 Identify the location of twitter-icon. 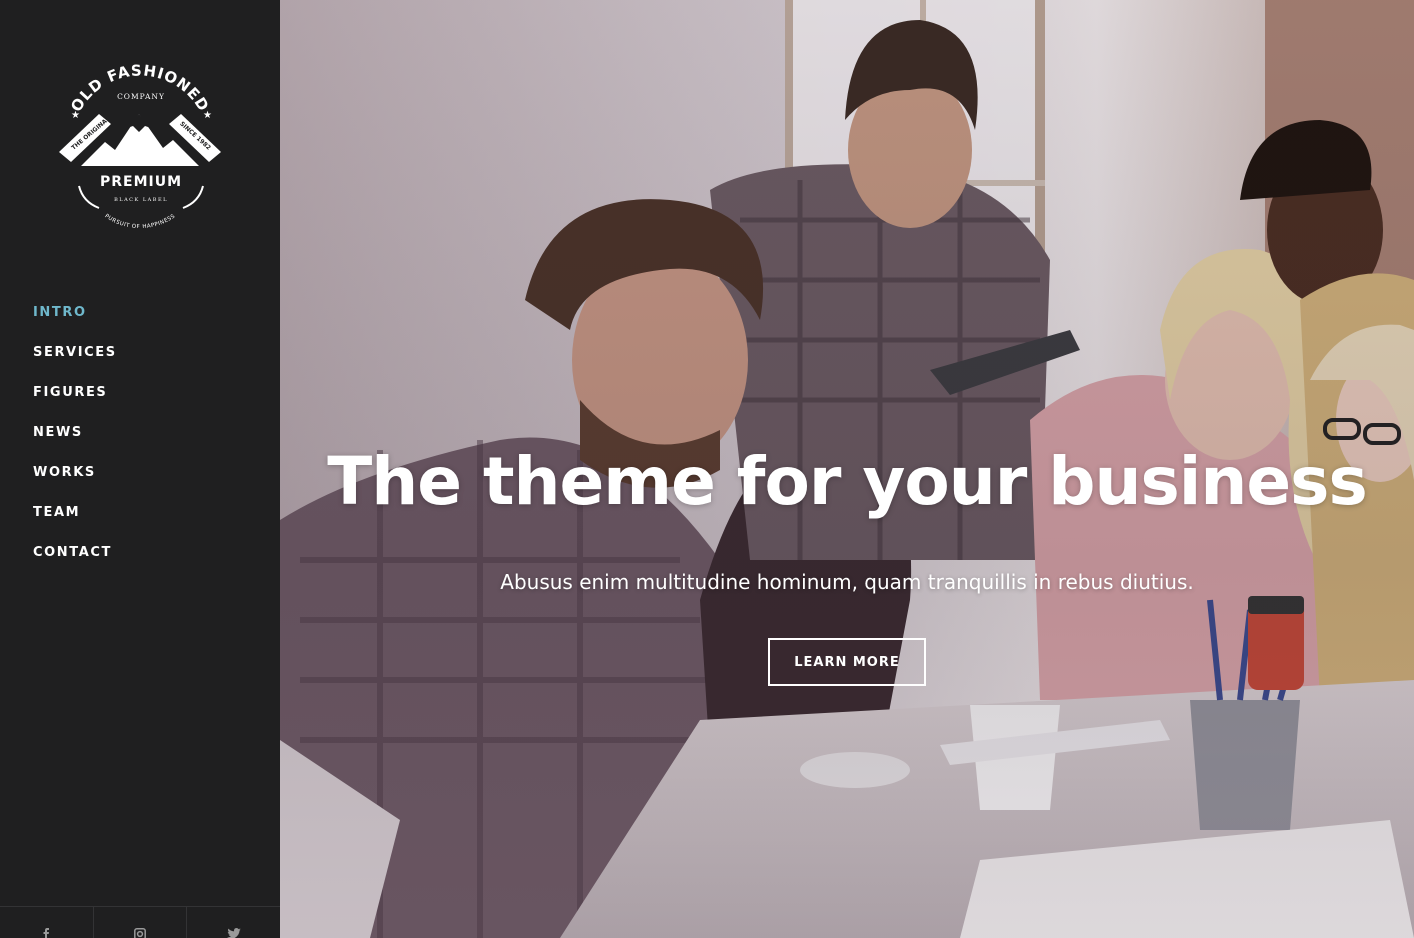
(233, 933).